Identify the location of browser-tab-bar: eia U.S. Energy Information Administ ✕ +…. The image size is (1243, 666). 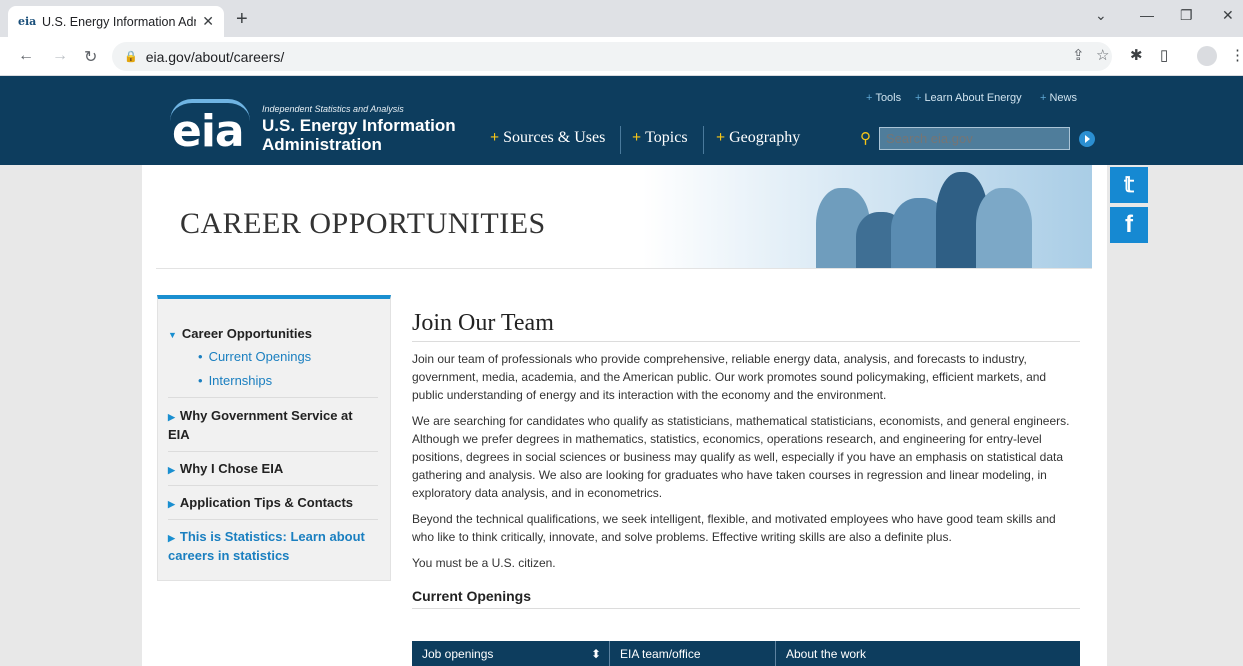
(621, 18).